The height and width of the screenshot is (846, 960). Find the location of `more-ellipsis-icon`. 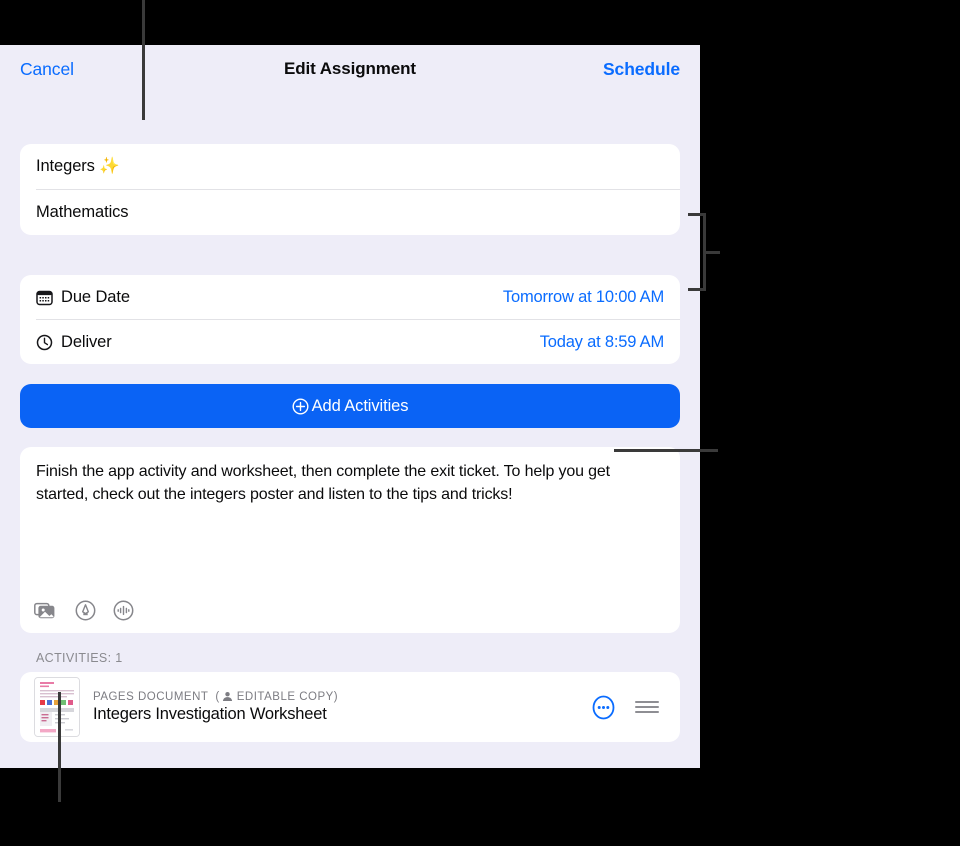

more-ellipsis-icon is located at coordinates (603, 707).